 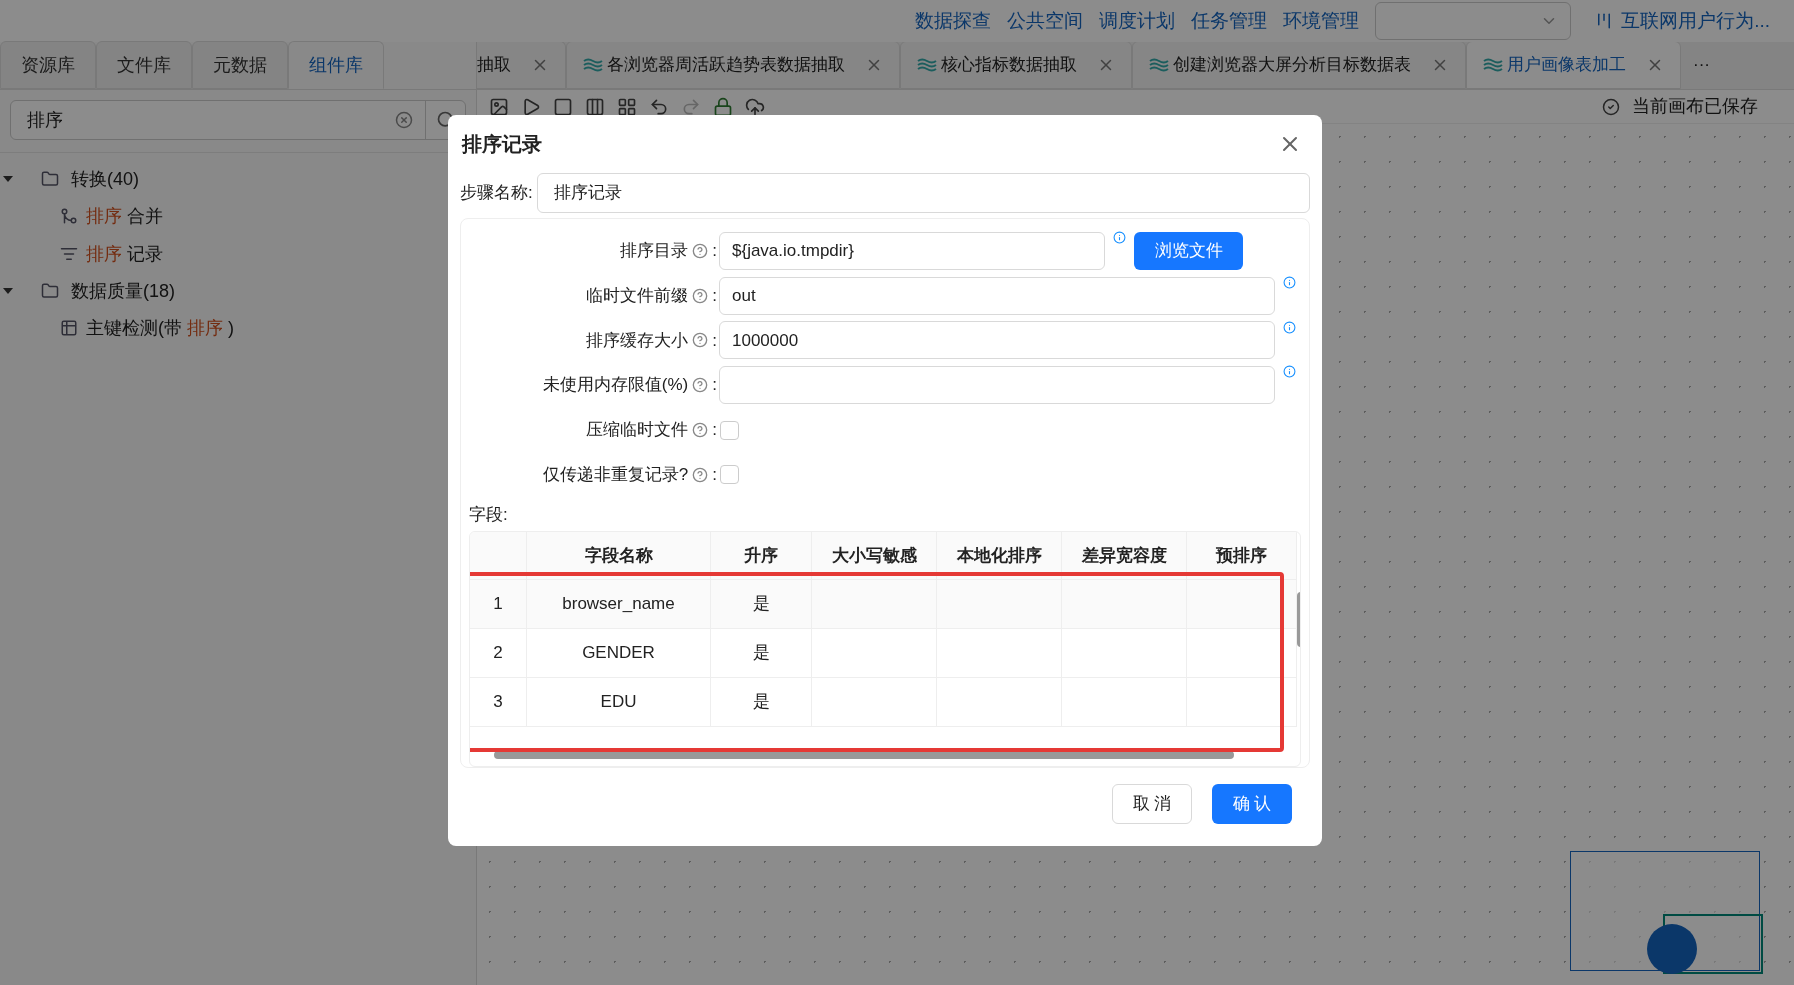 What do you see at coordinates (105, 179) in the screenshot?
I see `folder-label: 转换(40)` at bounding box center [105, 179].